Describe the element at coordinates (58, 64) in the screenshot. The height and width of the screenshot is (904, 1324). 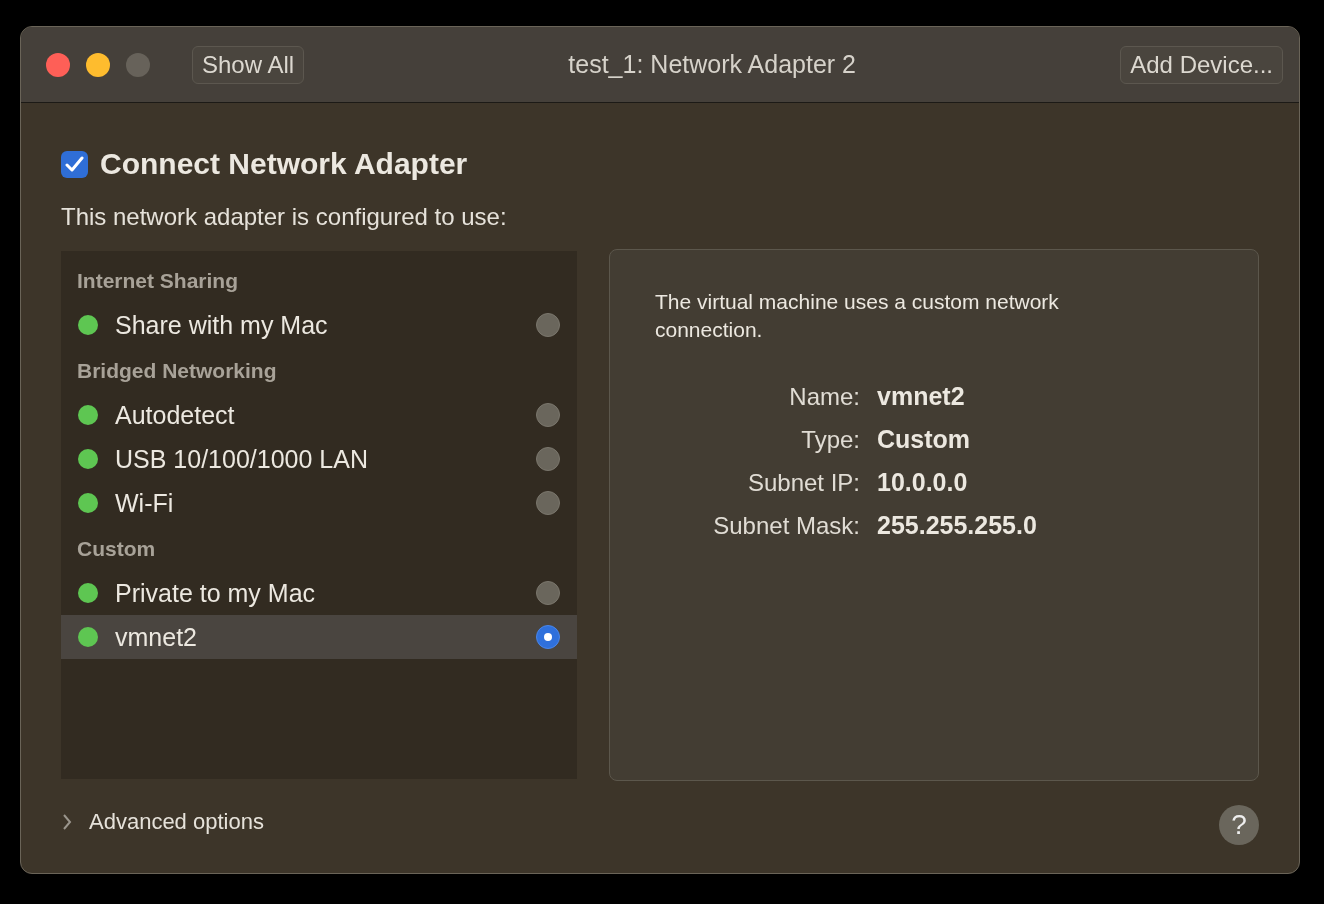
I see `close-icon` at that location.